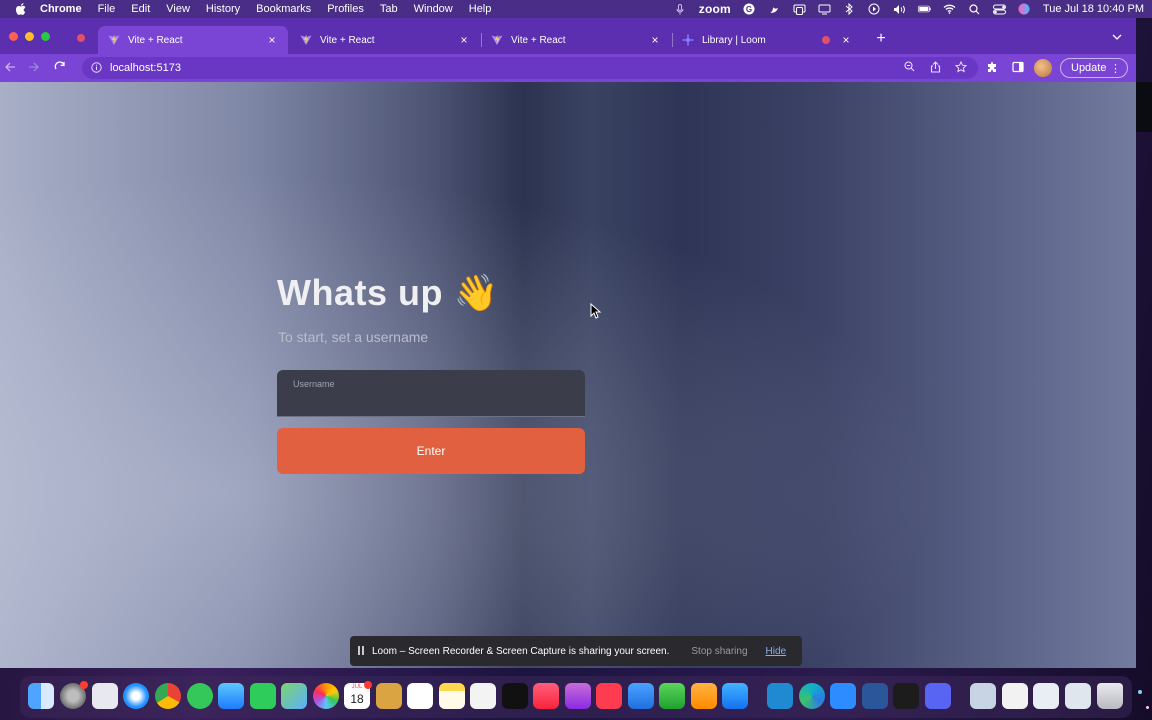 This screenshot has height=720, width=1152. I want to click on new-tab-icon: +, so click(881, 39).